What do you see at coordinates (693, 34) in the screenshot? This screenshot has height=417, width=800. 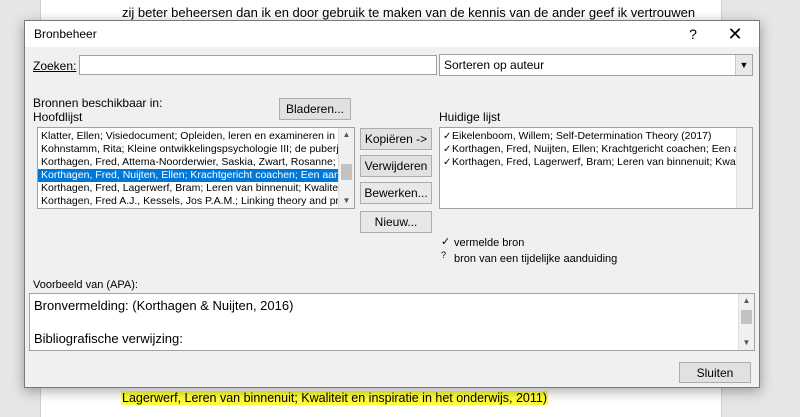 I see `help-button: ?` at bounding box center [693, 34].